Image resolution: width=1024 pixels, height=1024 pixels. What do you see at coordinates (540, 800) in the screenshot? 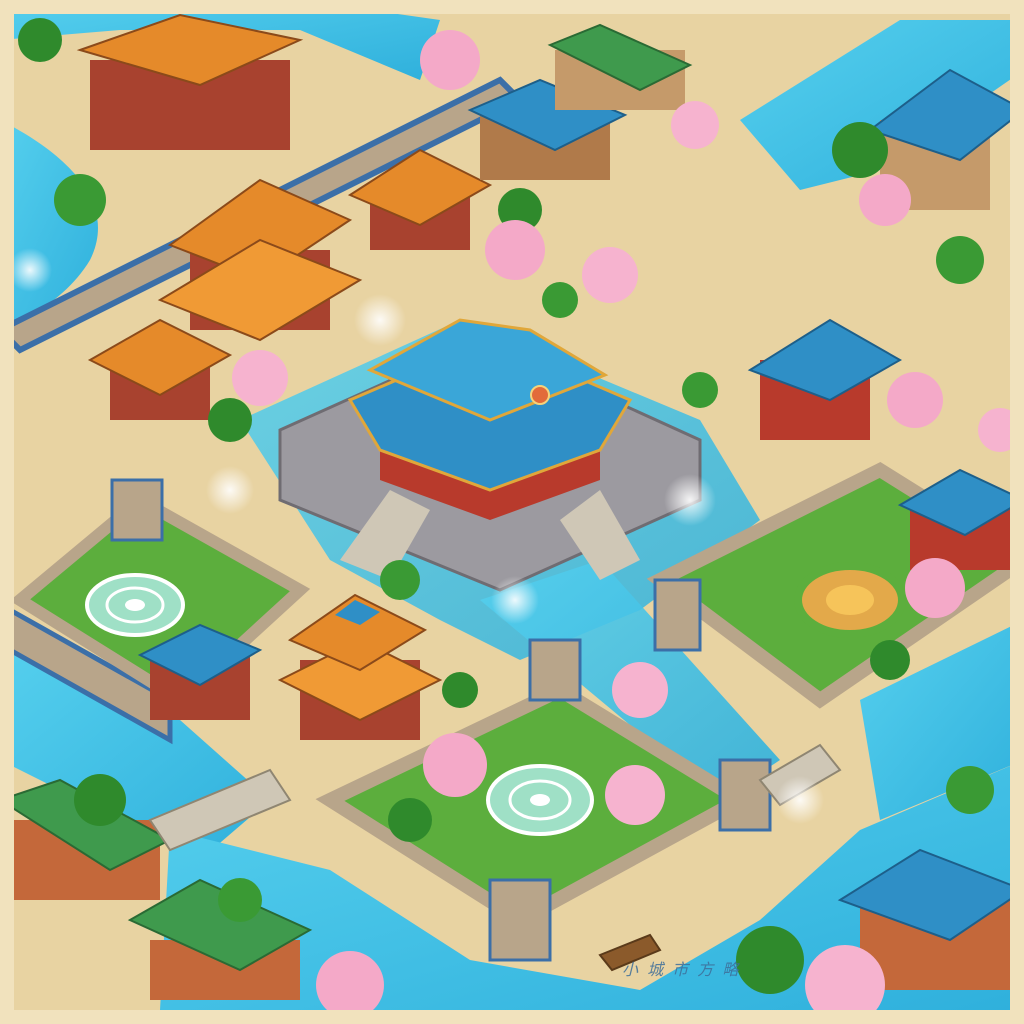
I see `garden-emblem-south` at bounding box center [540, 800].